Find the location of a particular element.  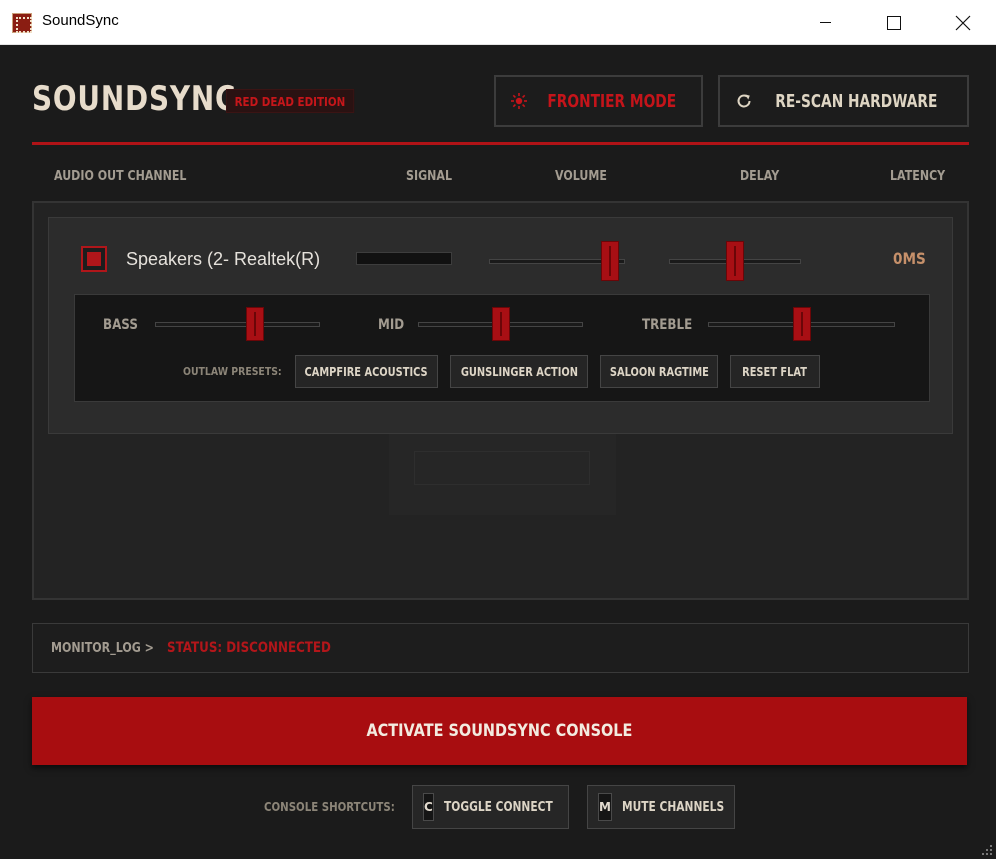

volume-slider is located at coordinates (557, 261).